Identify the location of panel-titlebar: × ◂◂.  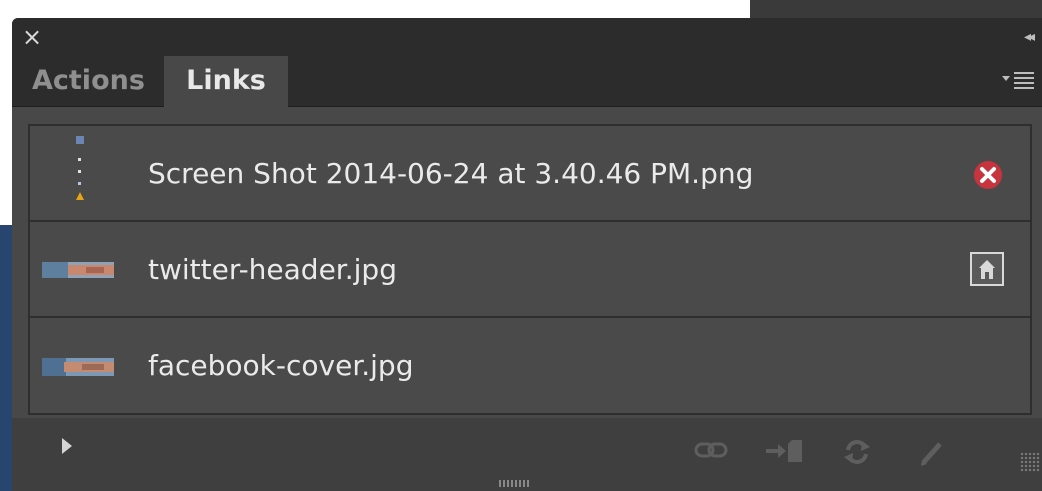
(527, 37).